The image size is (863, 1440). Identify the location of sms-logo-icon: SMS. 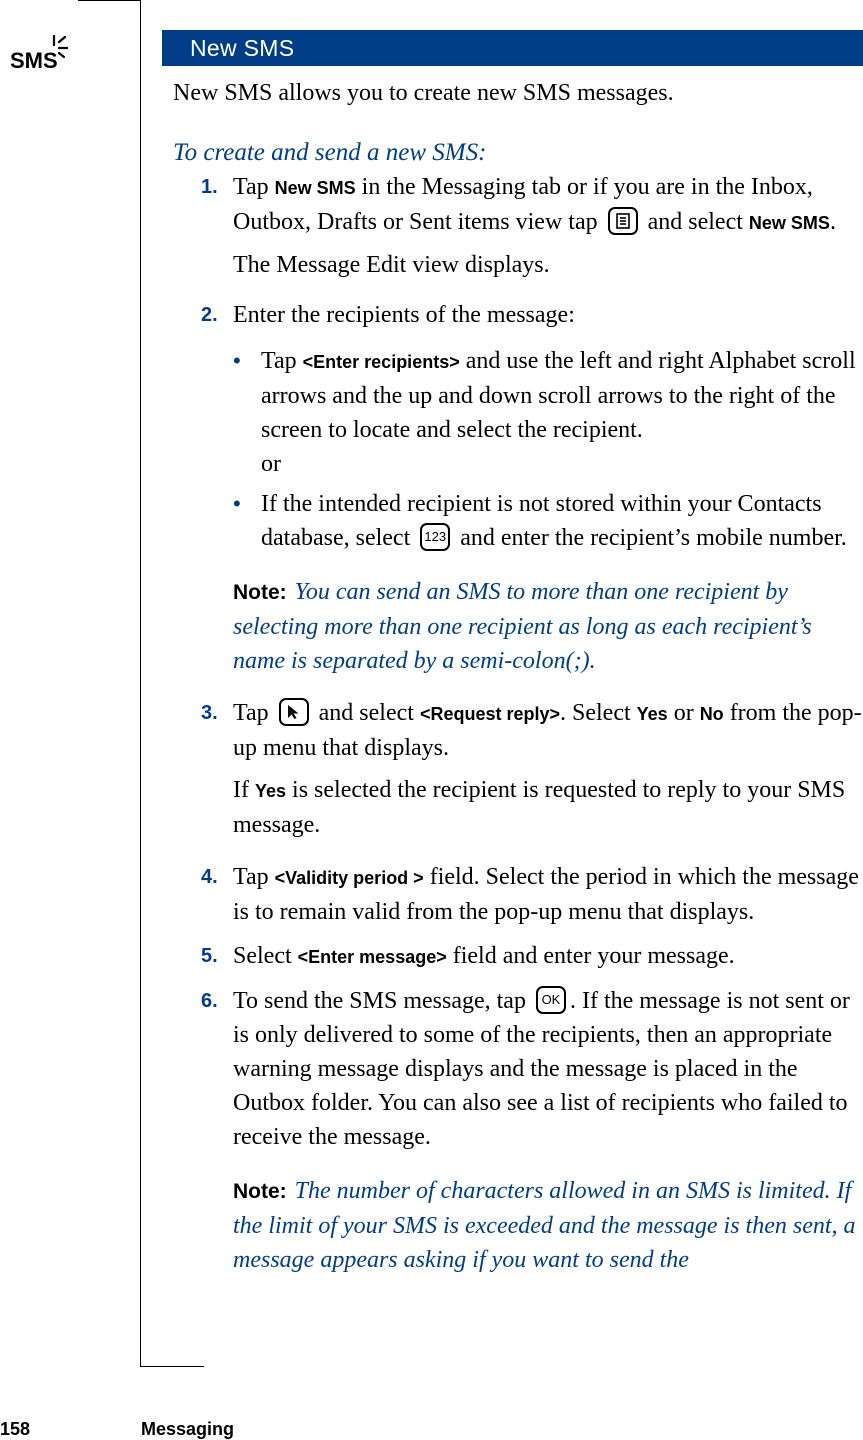
(39, 53).